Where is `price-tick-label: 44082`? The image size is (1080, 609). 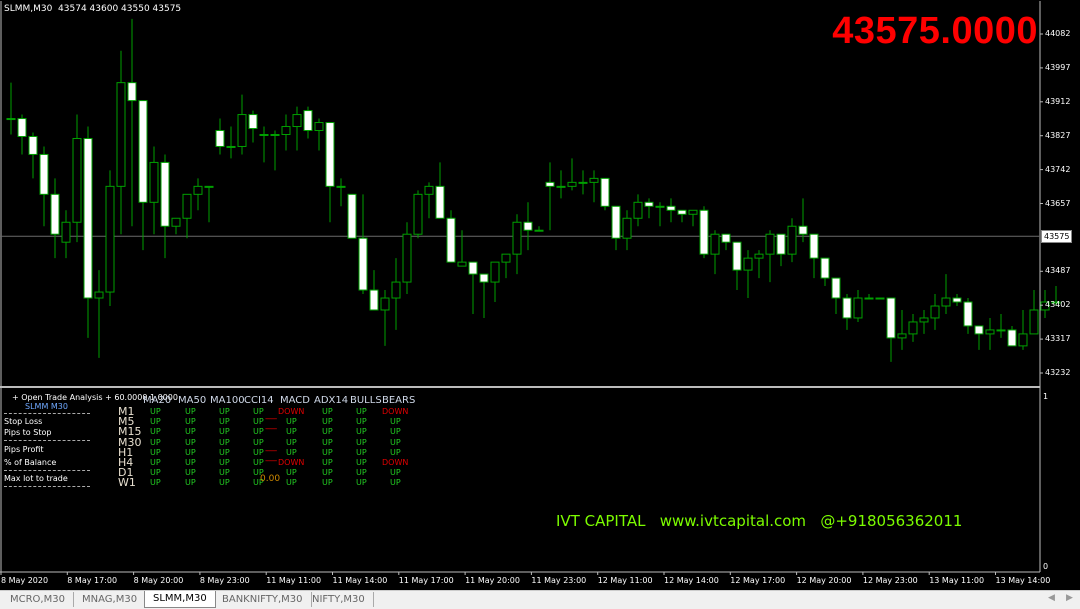 price-tick-label: 44082 is located at coordinates (1058, 33).